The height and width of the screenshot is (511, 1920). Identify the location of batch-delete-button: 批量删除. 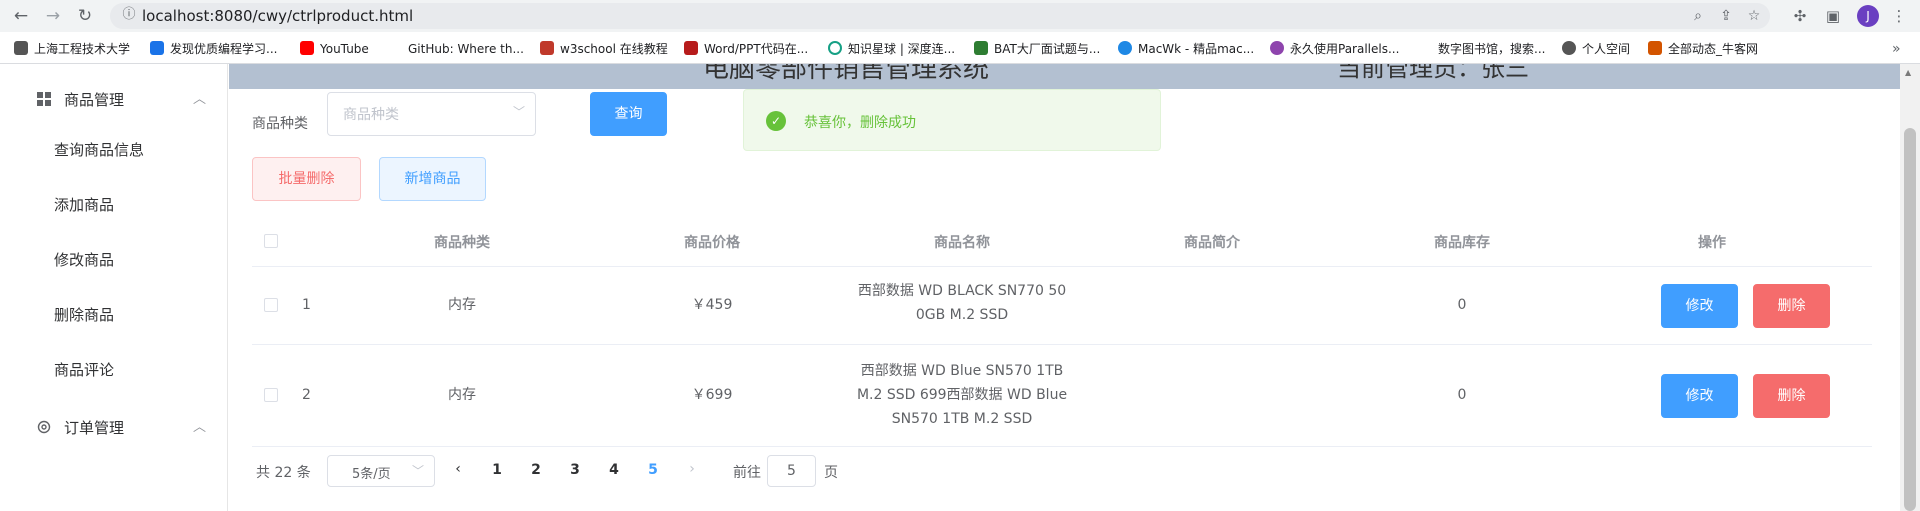
(306, 179).